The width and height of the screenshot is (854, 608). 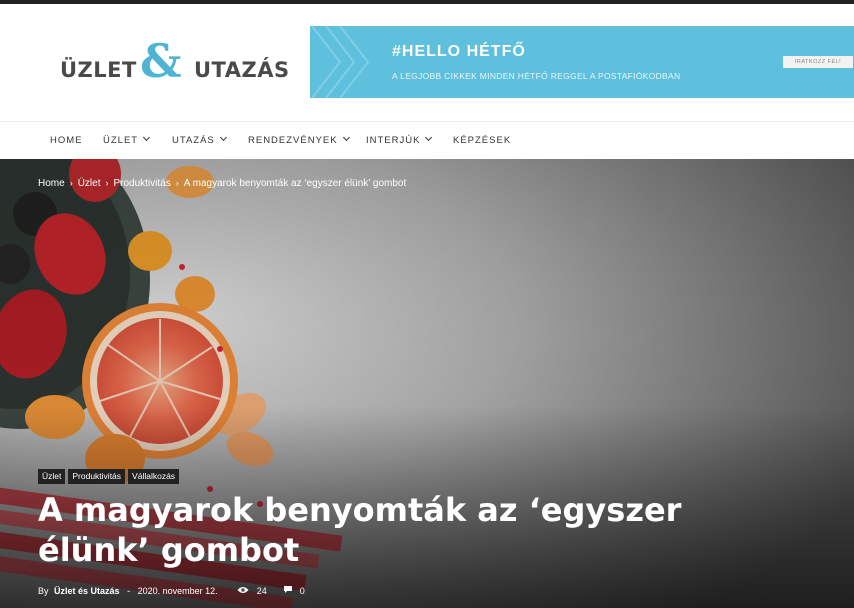 I want to click on category-tags: Üzlet Produktivitás Vállalkozás, so click(x=110, y=475).